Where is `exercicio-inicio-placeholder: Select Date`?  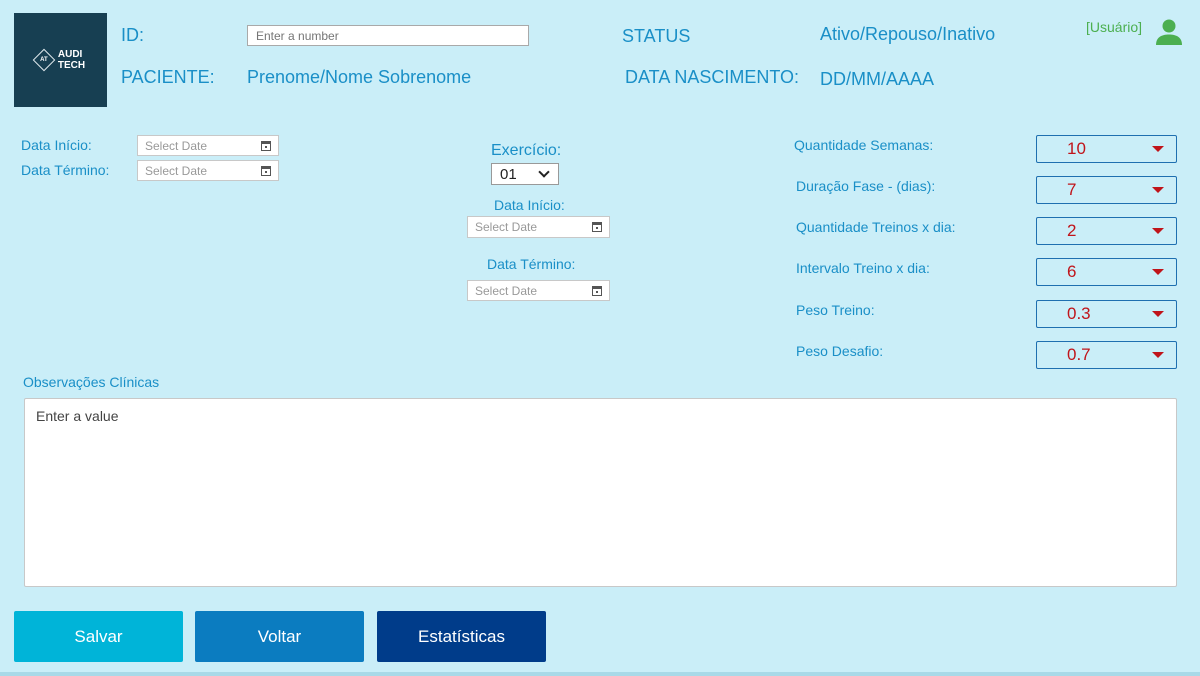 exercicio-inicio-placeholder: Select Date is located at coordinates (506, 227).